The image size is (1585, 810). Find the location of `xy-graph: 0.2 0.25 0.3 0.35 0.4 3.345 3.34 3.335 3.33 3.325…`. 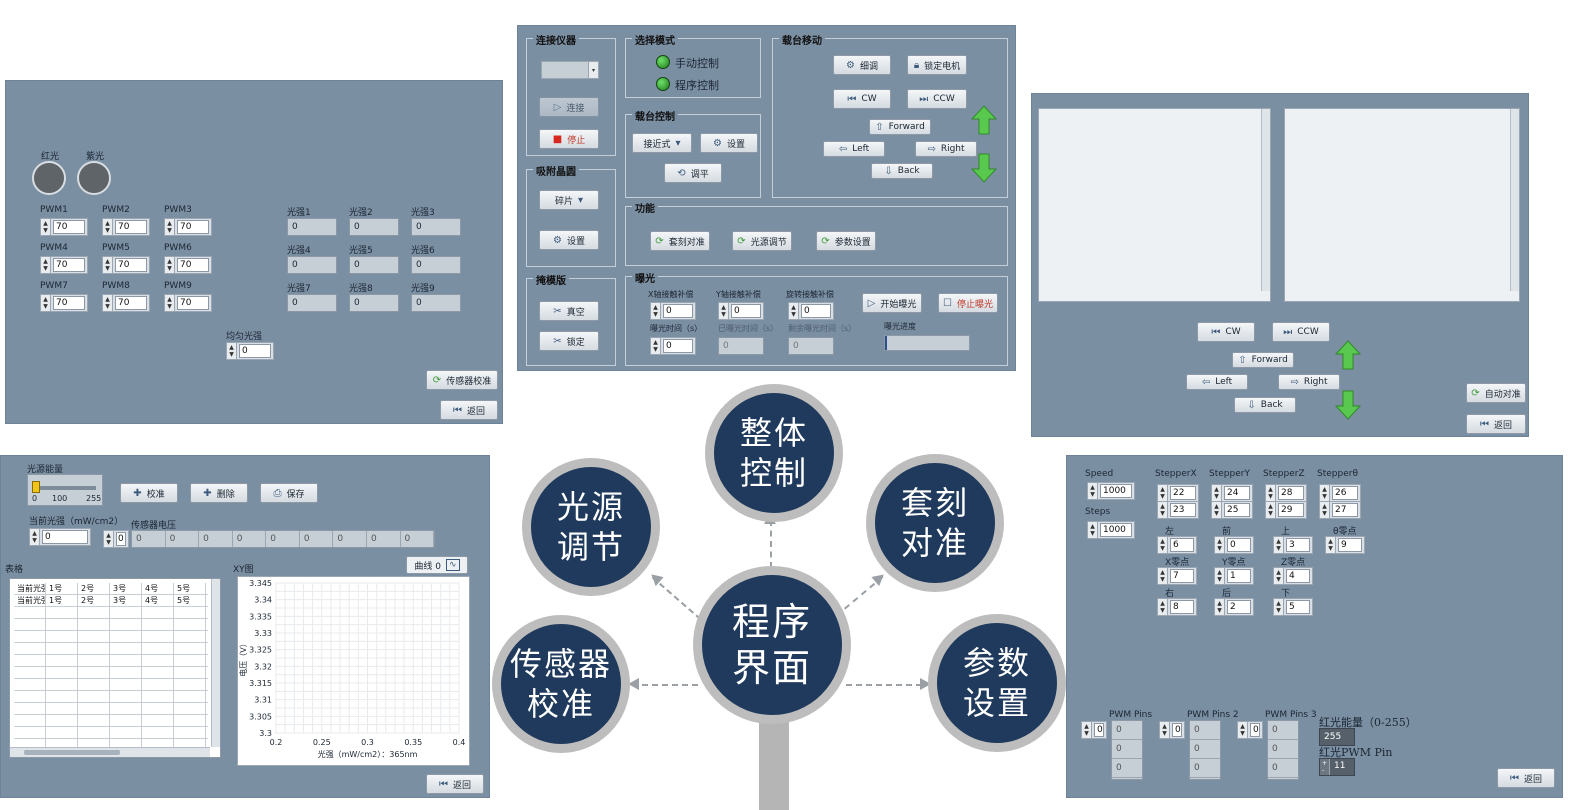

xy-graph: 0.2 0.25 0.3 0.35 0.4 3.345 3.34 3.335 3.33 3.325… is located at coordinates (353, 671).